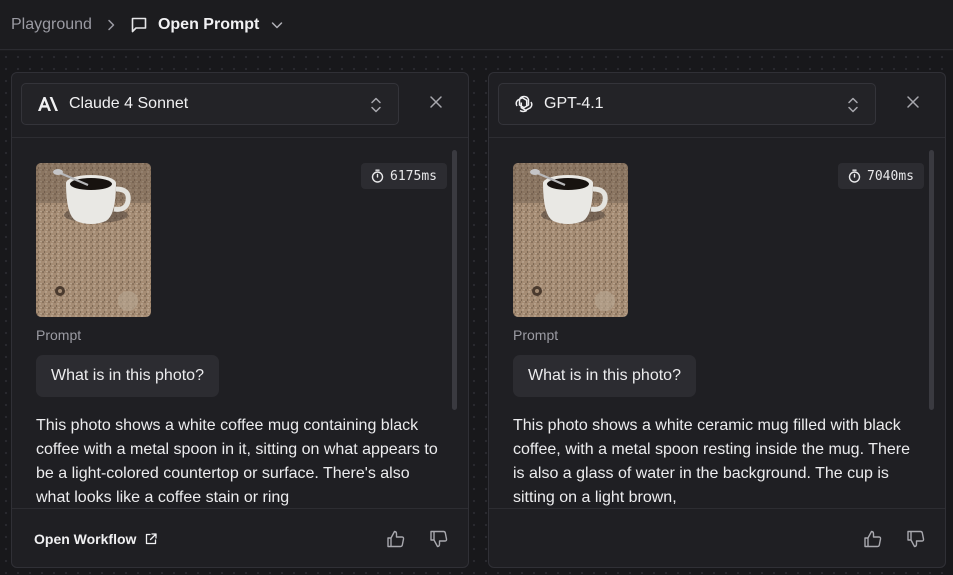 Image resolution: width=953 pixels, height=575 pixels. Describe the element at coordinates (51, 25) in the screenshot. I see `breadcrumb-playground: Playground` at that location.